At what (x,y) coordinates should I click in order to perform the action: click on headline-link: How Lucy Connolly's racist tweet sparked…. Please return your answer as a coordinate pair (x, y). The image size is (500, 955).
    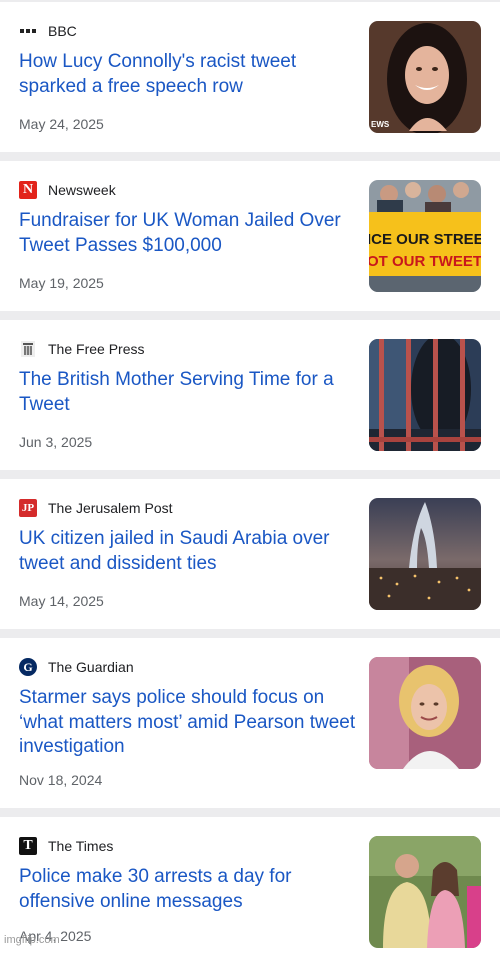
    Looking at the image, I should click on (189, 74).